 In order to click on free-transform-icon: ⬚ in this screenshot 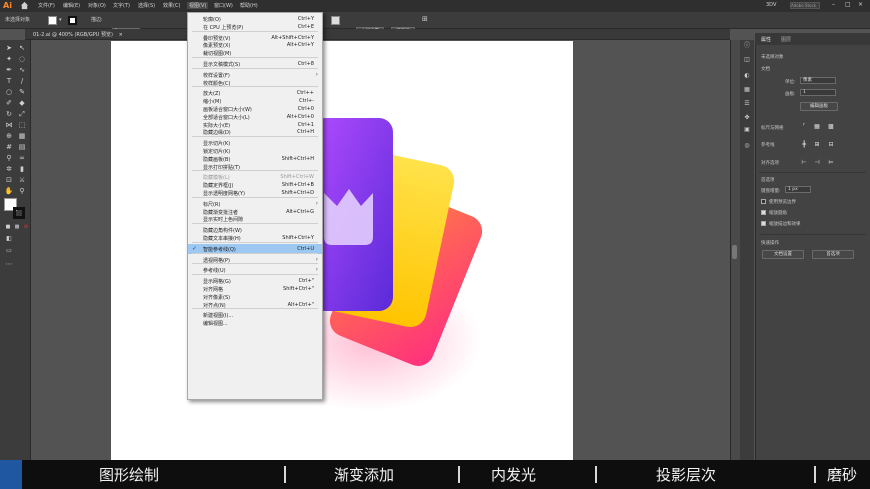, I will do `click(22, 125)`.